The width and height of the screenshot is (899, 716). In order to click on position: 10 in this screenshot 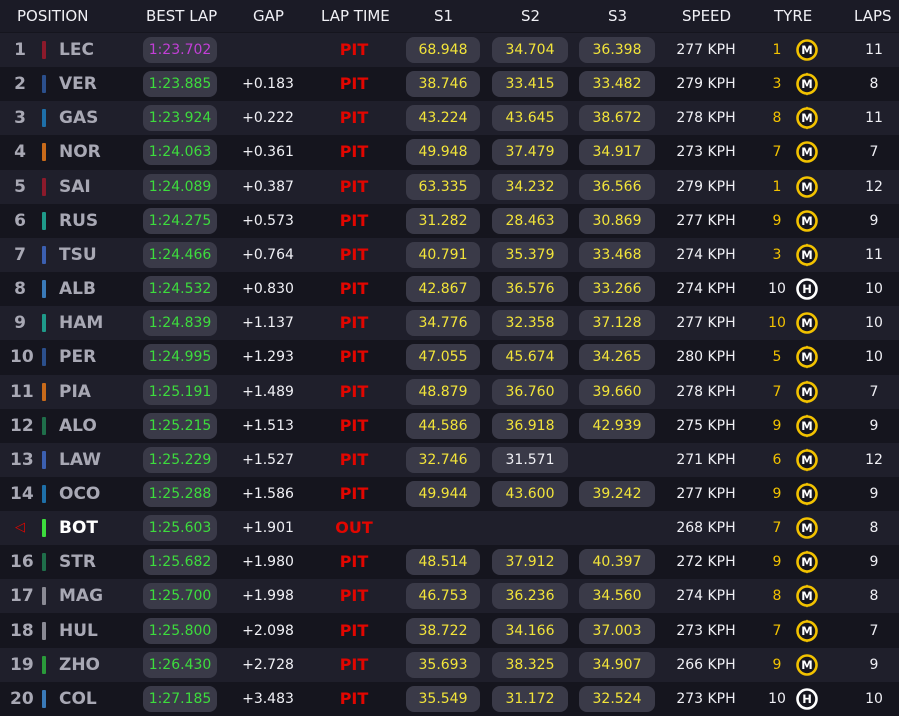, I will do `click(22, 357)`.